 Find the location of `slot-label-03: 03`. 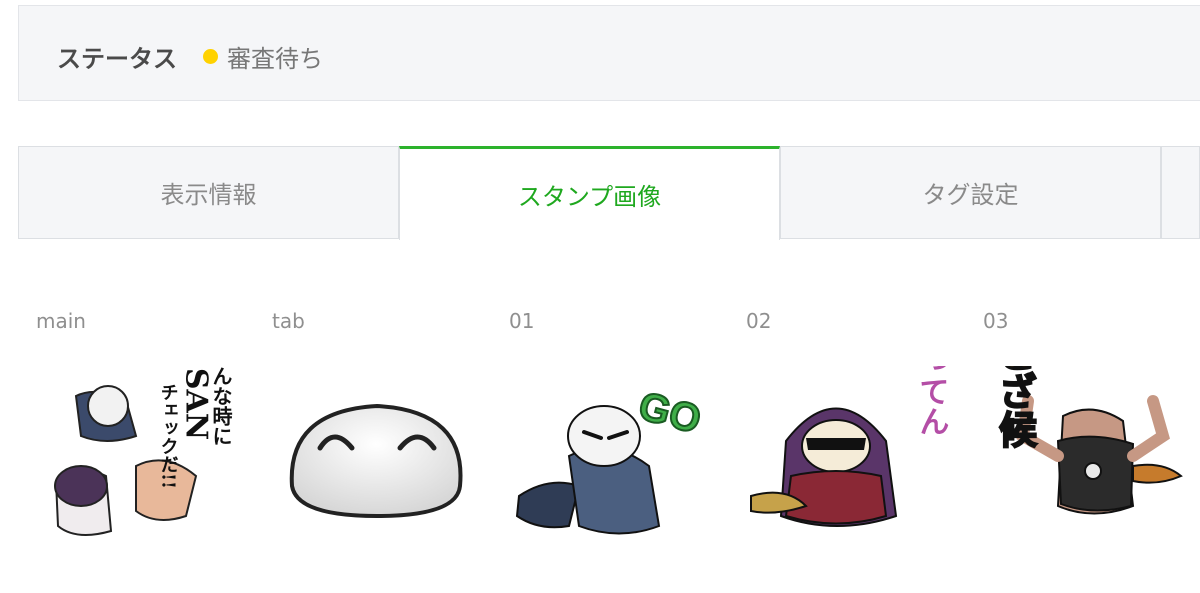

slot-label-03: 03 is located at coordinates (996, 321).